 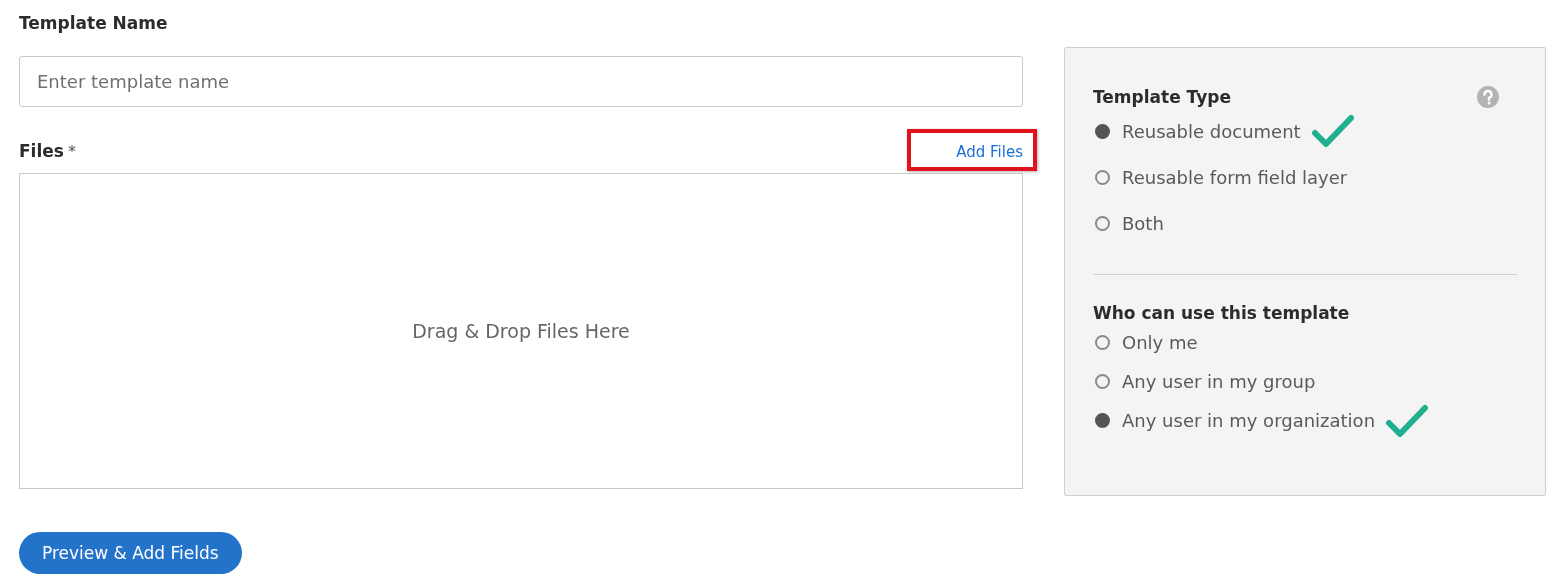 What do you see at coordinates (41, 151) in the screenshot?
I see `field-label: Files` at bounding box center [41, 151].